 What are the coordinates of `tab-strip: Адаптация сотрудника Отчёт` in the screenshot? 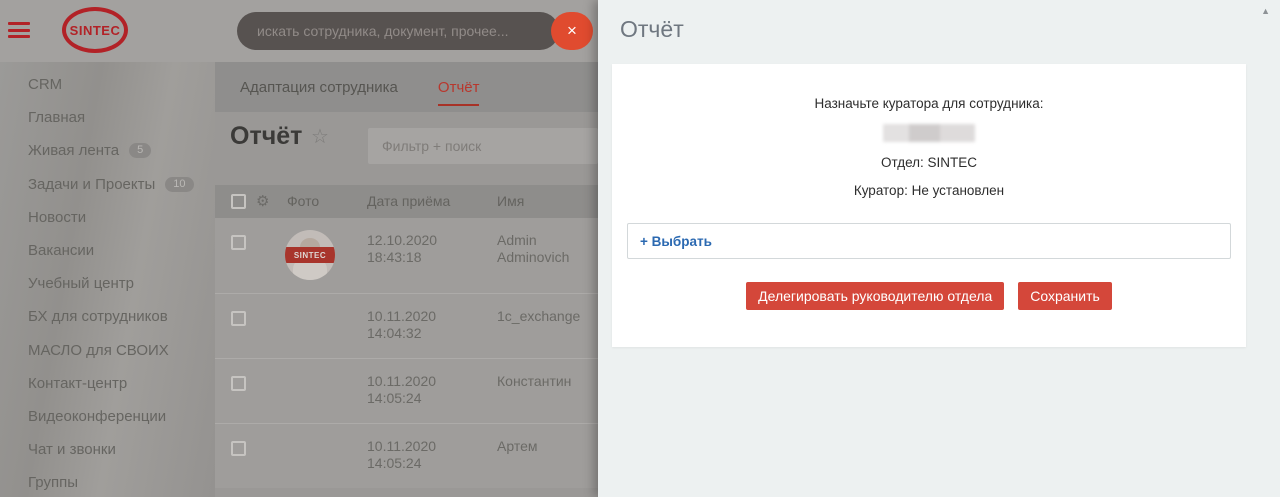 It's located at (406, 87).